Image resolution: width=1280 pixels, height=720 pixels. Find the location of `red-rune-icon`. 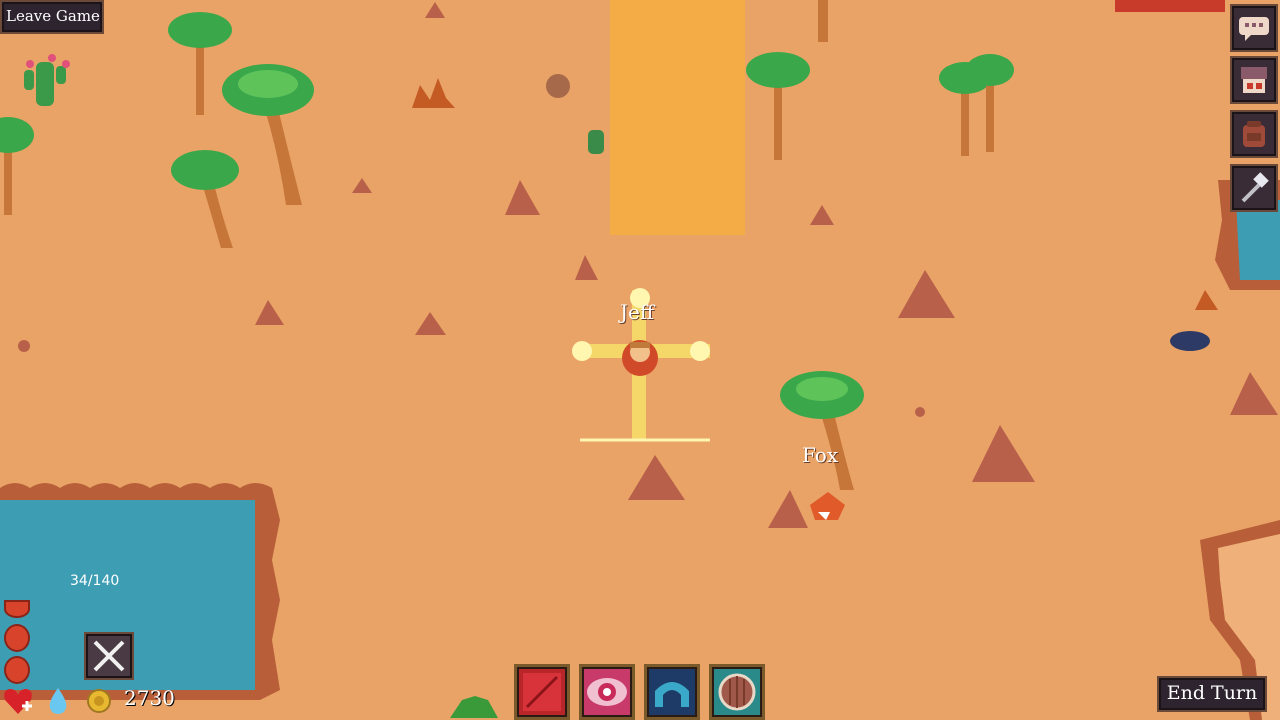

red-rune-icon is located at coordinates (542, 692).